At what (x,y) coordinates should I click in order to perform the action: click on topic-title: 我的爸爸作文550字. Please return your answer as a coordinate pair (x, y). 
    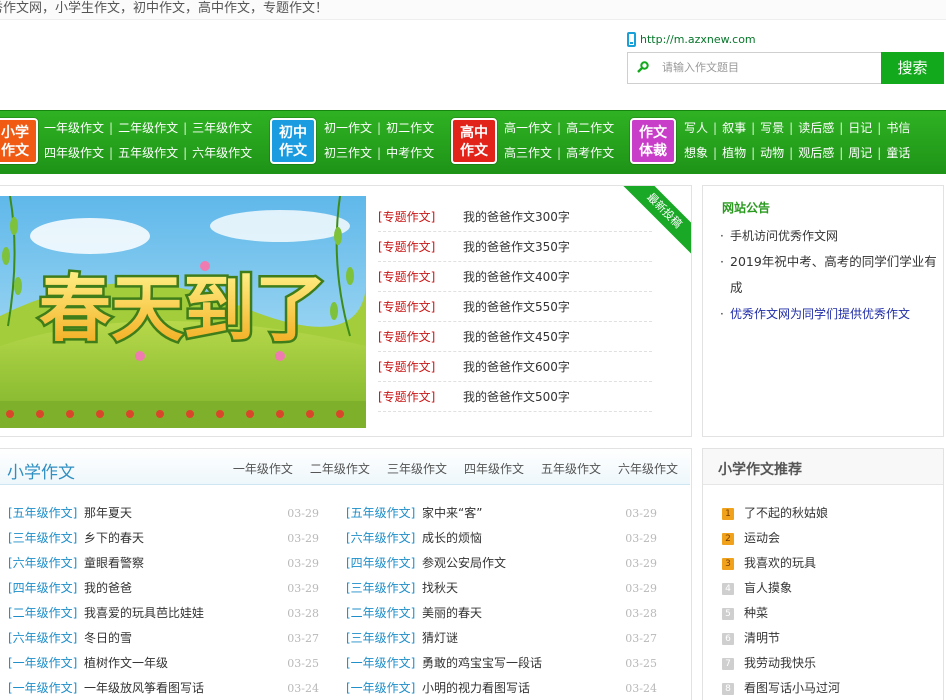
    Looking at the image, I should click on (516, 306).